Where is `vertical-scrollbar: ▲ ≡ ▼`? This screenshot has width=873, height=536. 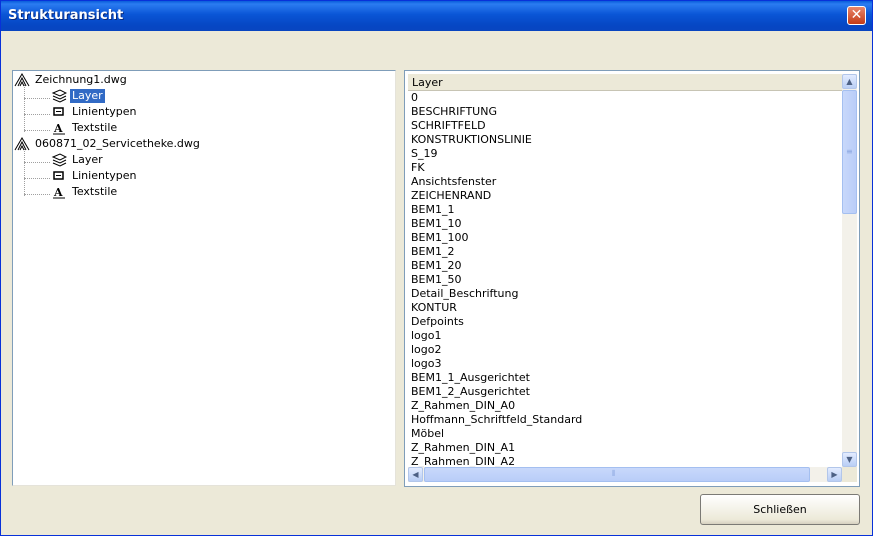 vertical-scrollbar: ▲ ≡ ▼ is located at coordinates (849, 270).